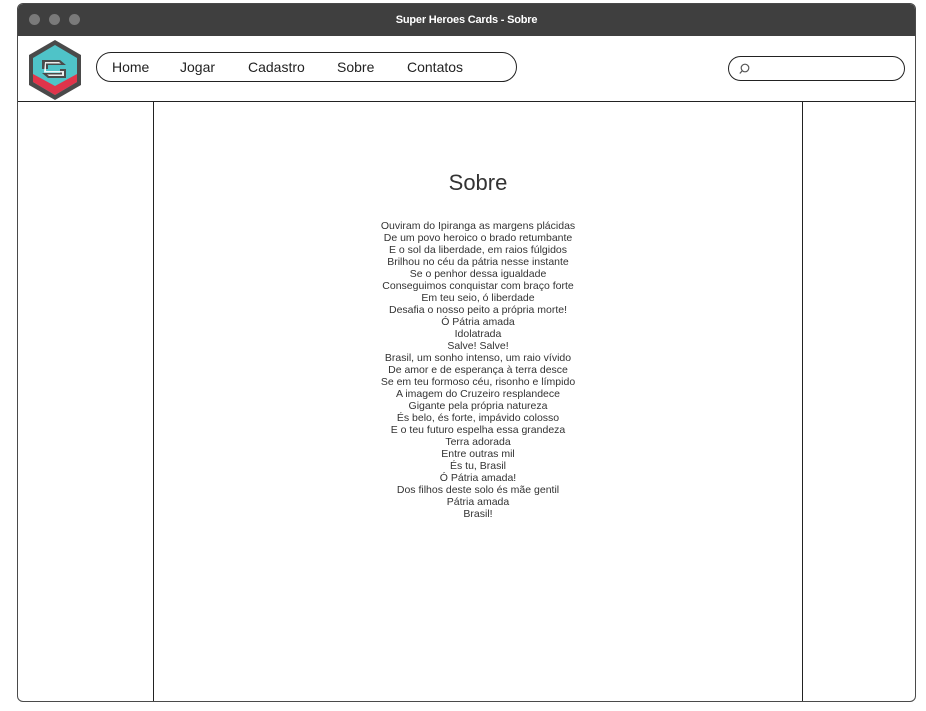 This screenshot has width=926, height=711. Describe the element at coordinates (478, 418) in the screenshot. I see `text-line: És belo, és forte, impávido colosso` at that location.